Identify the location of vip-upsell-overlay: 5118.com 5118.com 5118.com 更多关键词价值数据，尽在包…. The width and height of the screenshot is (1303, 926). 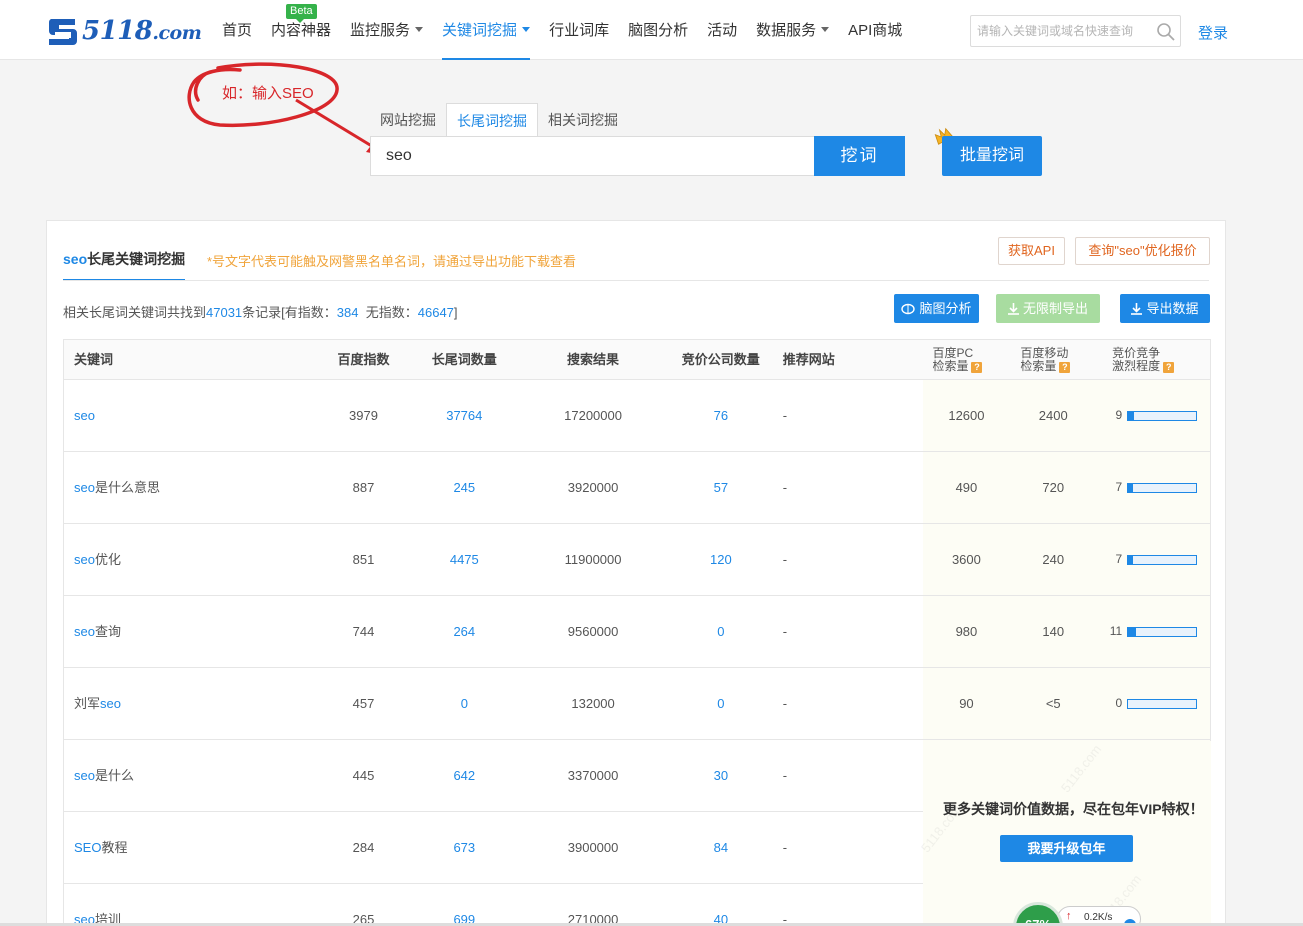
(1064, 833).